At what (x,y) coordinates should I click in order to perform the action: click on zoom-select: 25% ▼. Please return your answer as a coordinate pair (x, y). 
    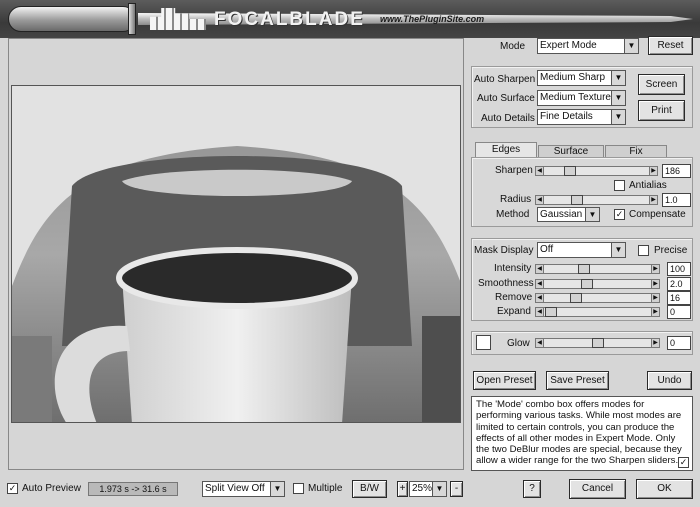
    Looking at the image, I should click on (428, 489).